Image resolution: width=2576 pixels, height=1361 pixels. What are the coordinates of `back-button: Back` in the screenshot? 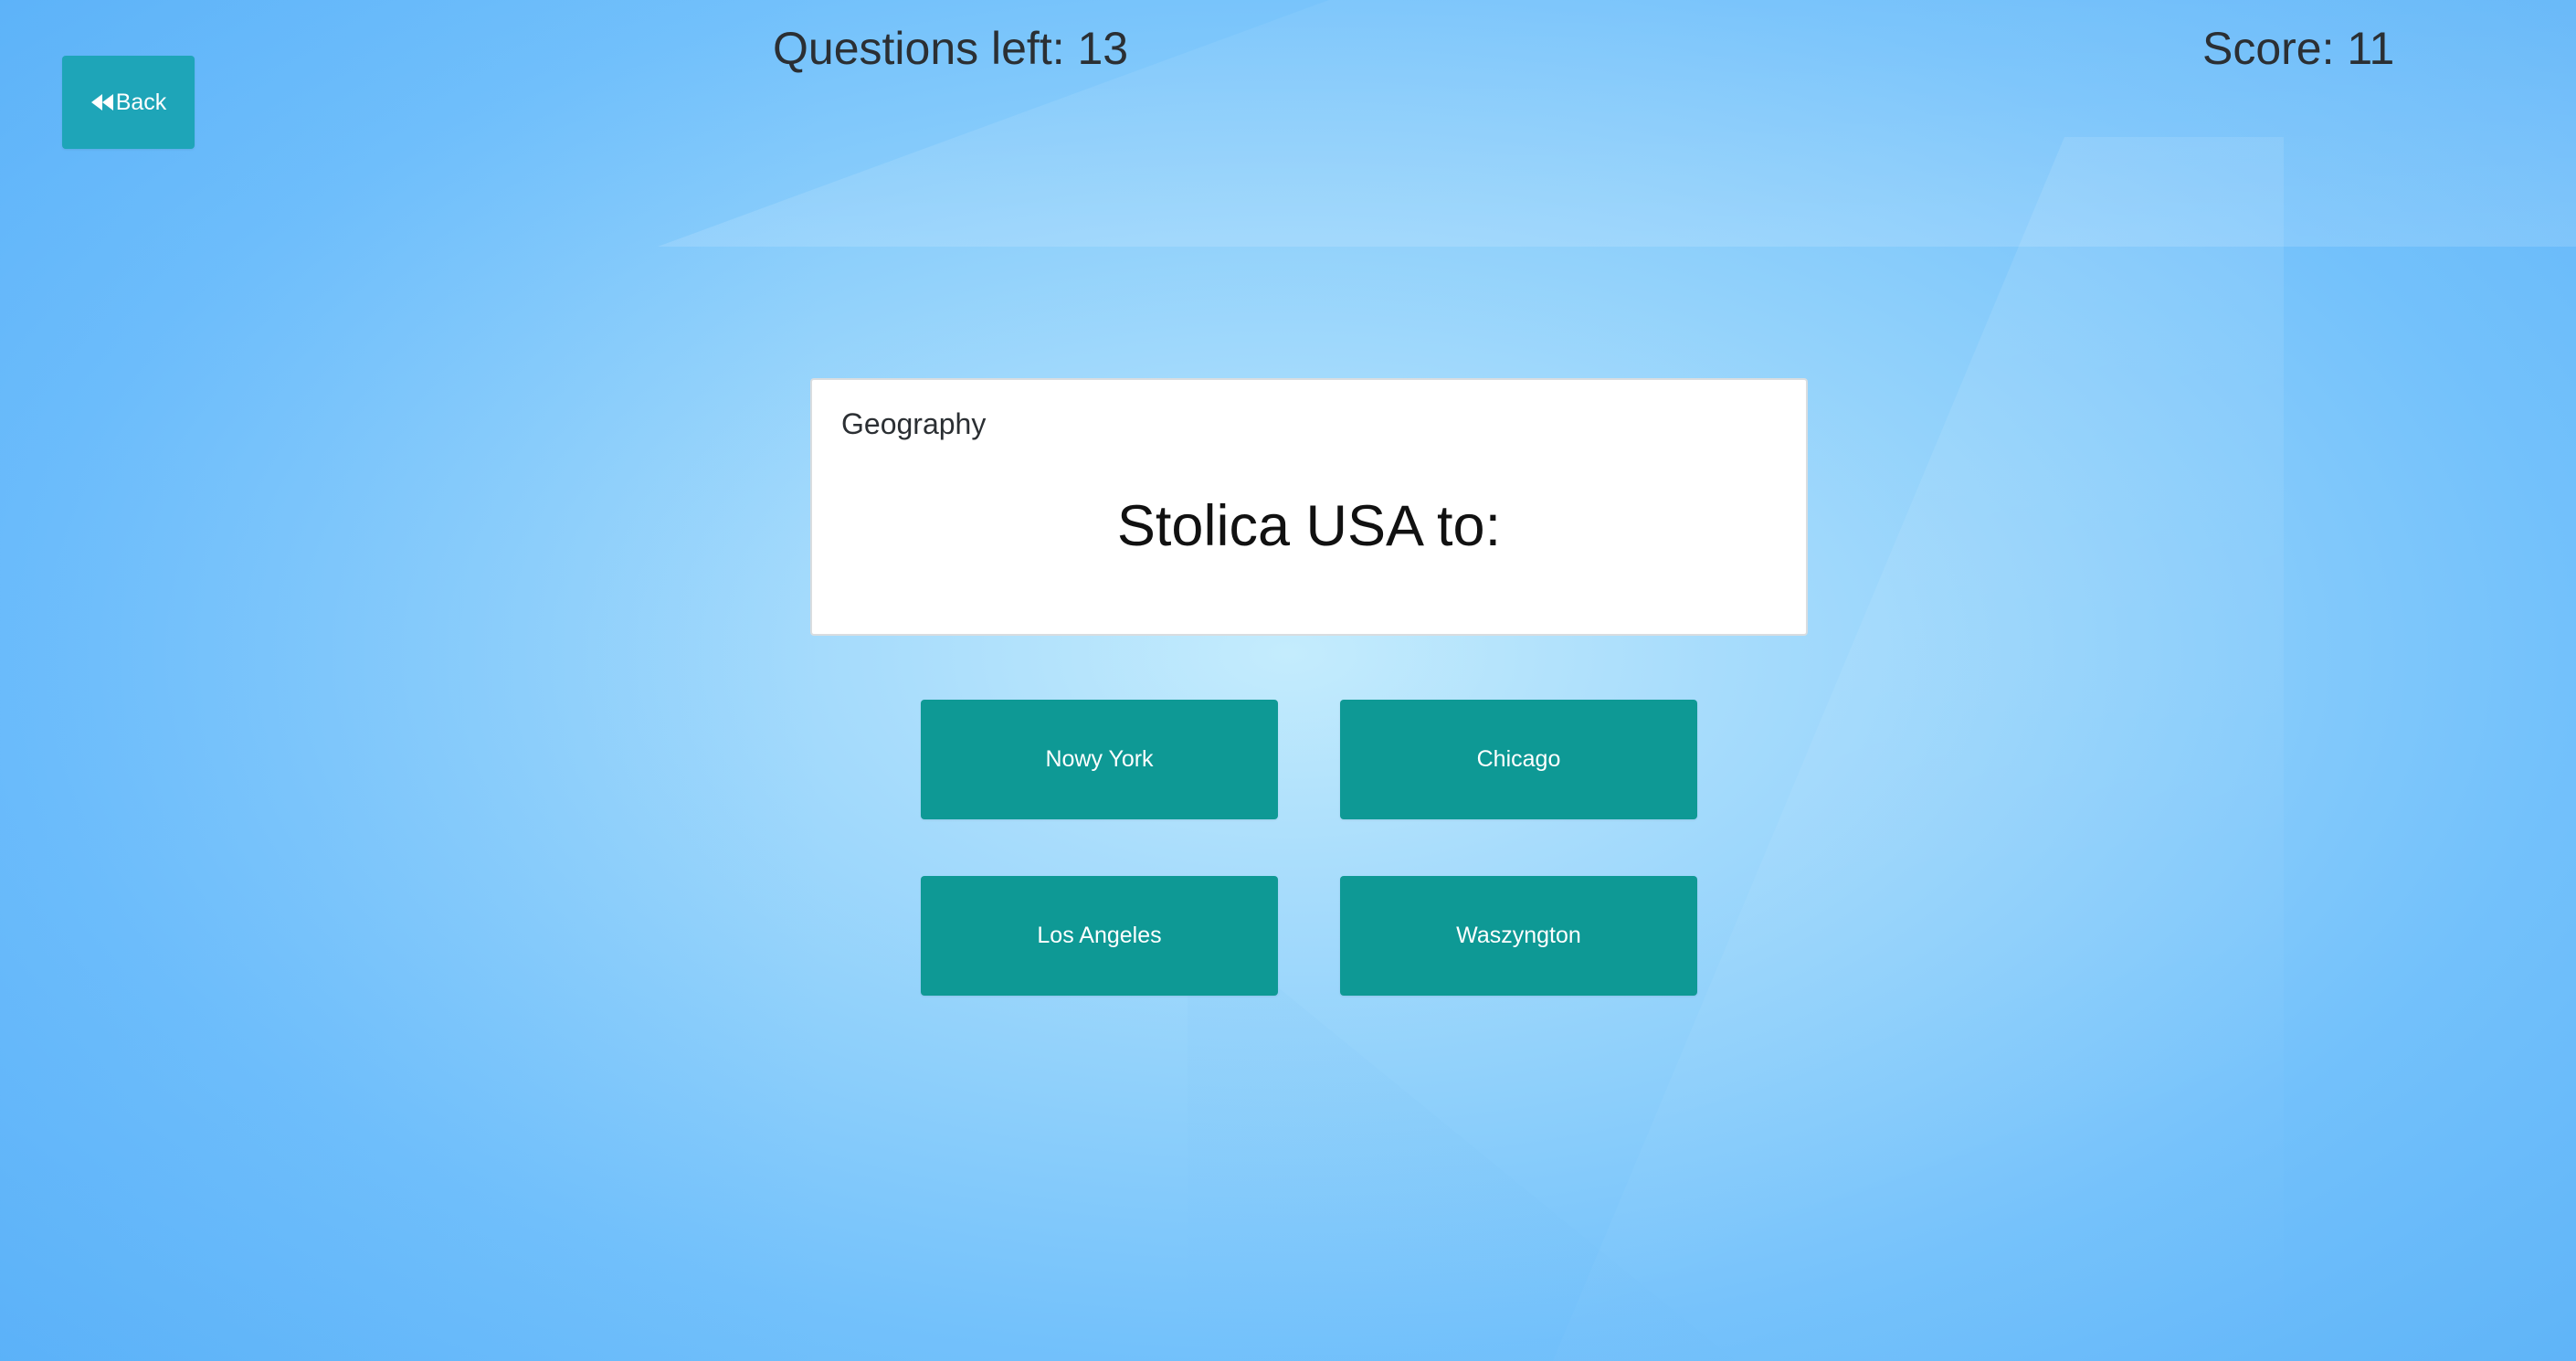 It's located at (128, 102).